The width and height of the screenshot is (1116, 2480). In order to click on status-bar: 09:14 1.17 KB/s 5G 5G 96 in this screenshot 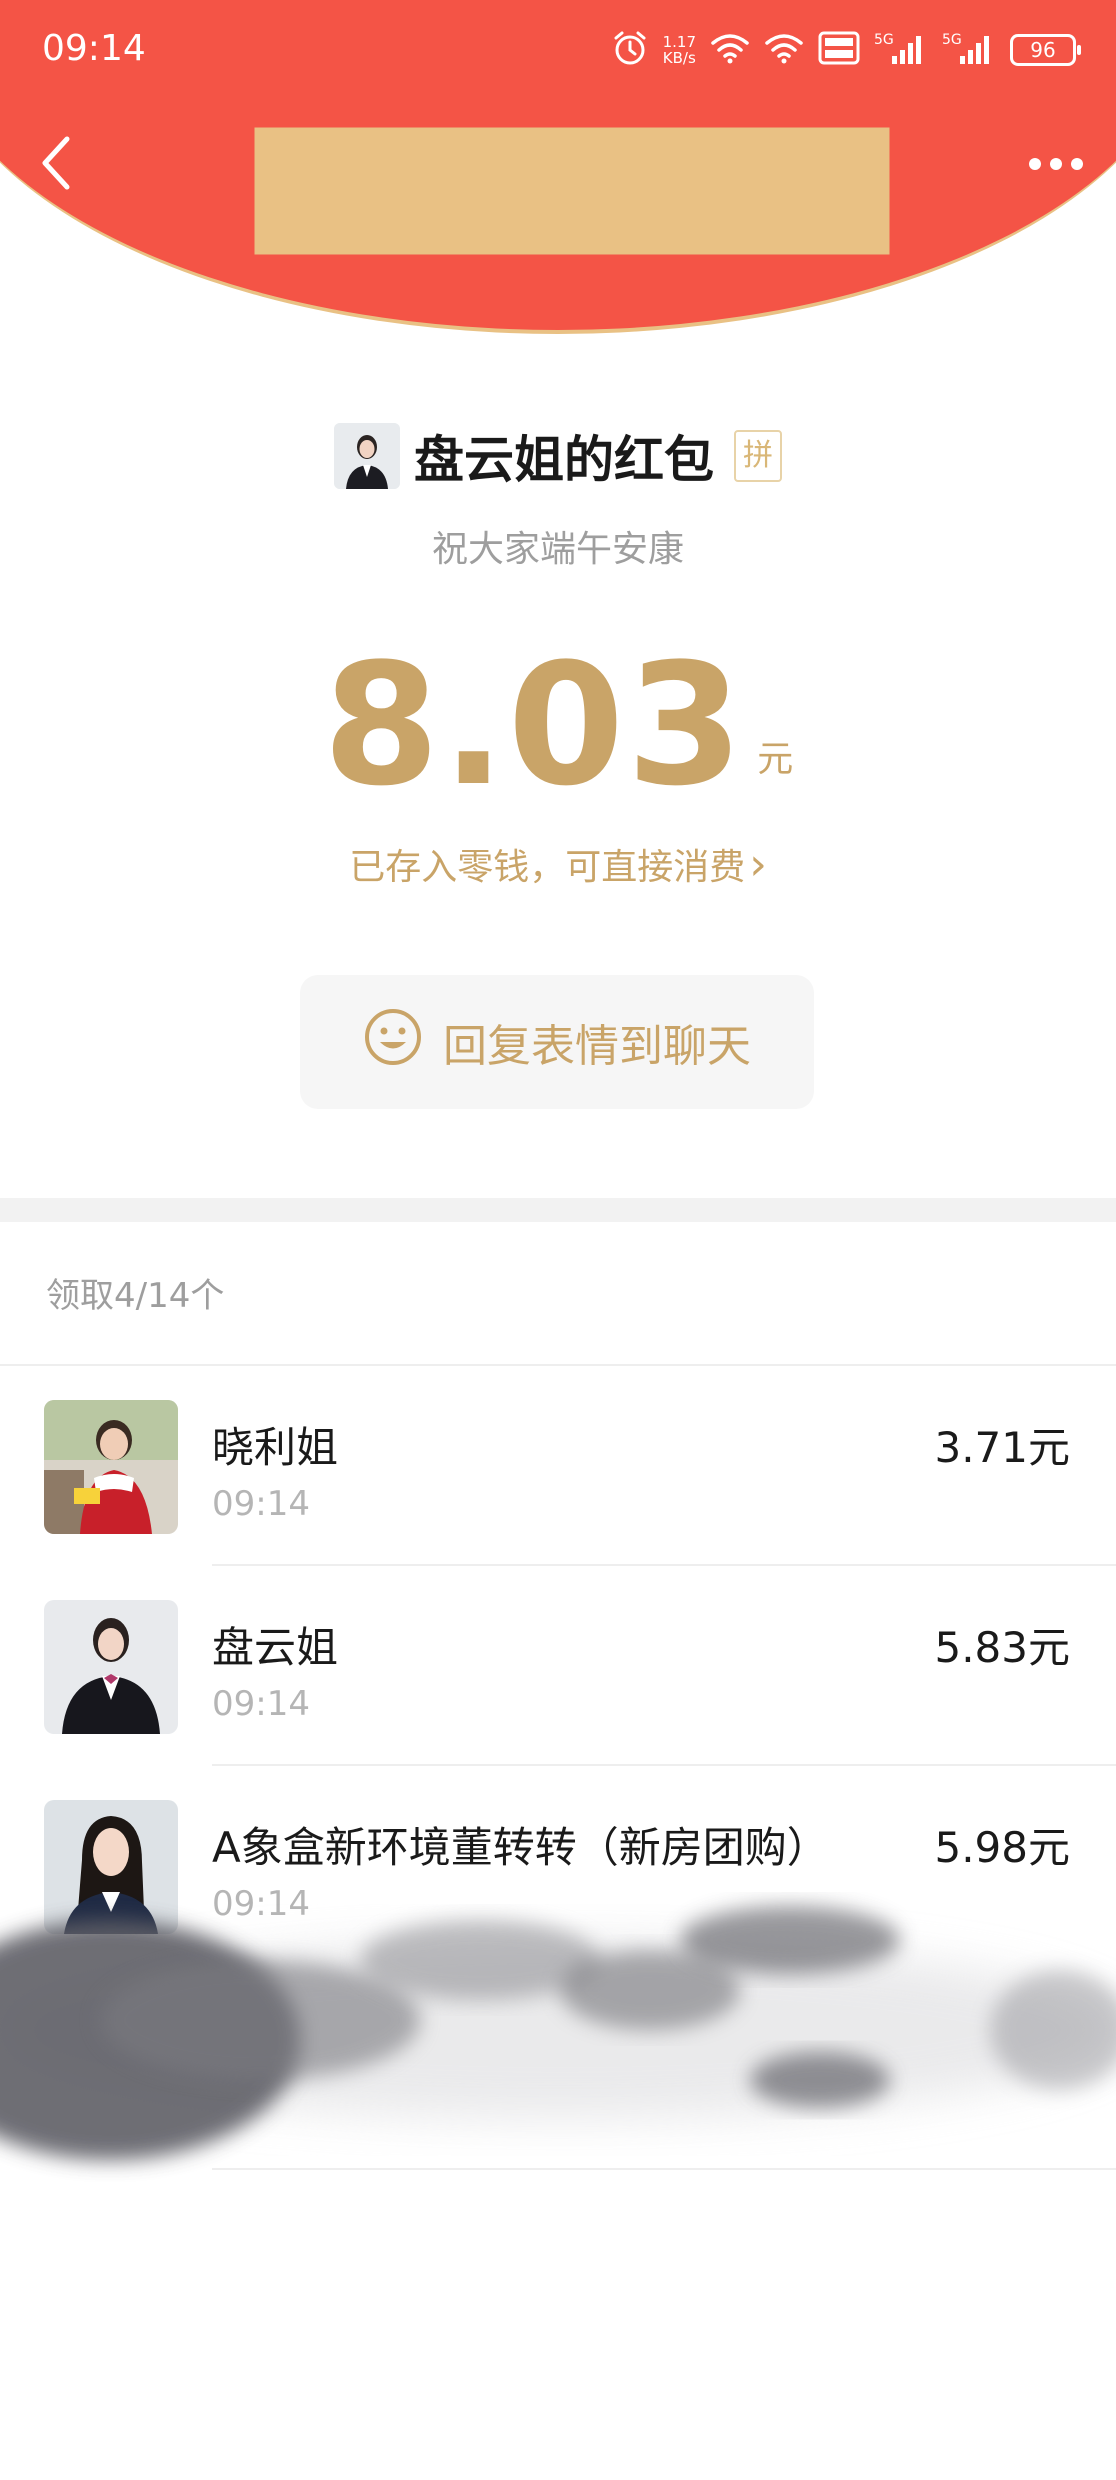, I will do `click(558, 50)`.